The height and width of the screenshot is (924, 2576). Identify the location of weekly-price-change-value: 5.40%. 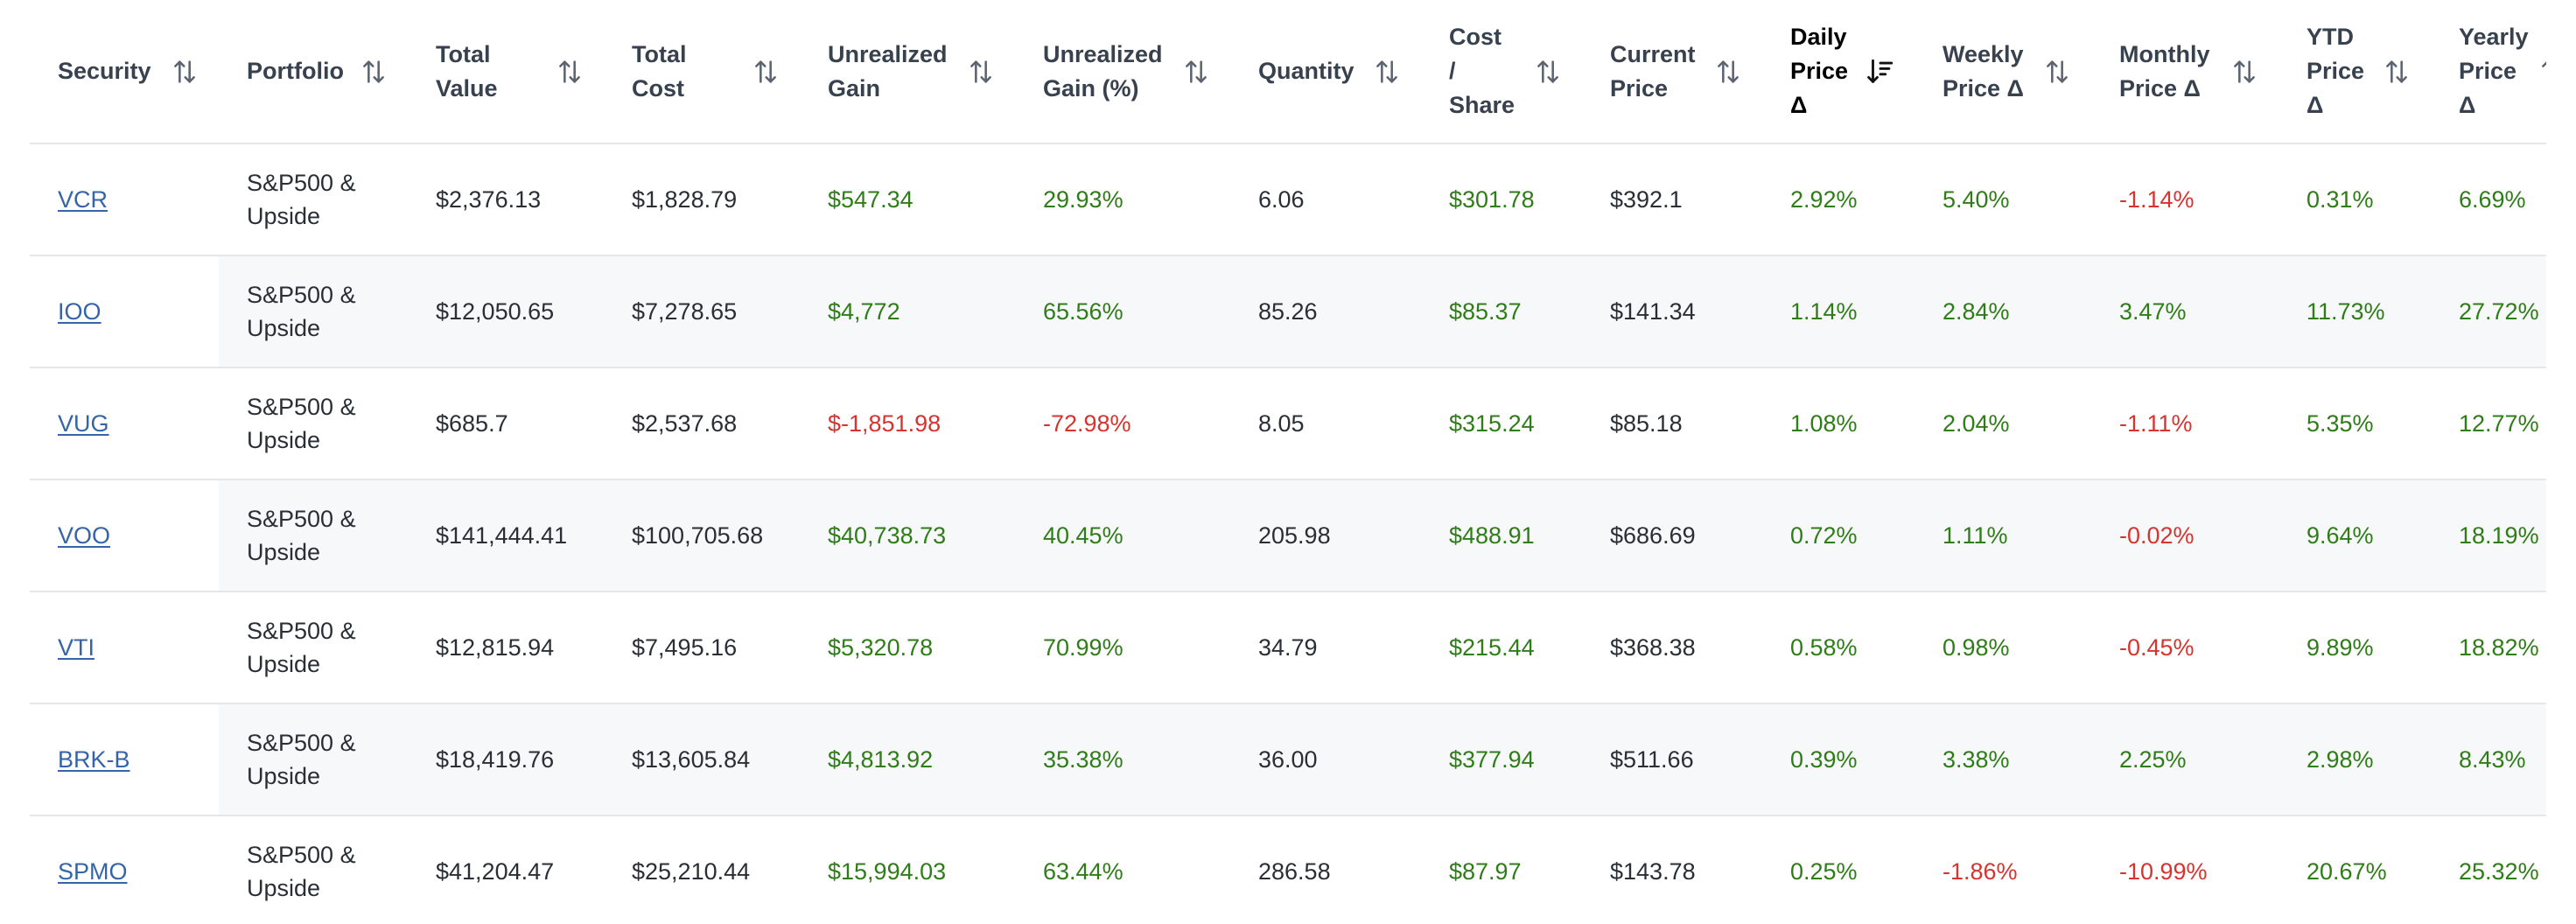
(1976, 199).